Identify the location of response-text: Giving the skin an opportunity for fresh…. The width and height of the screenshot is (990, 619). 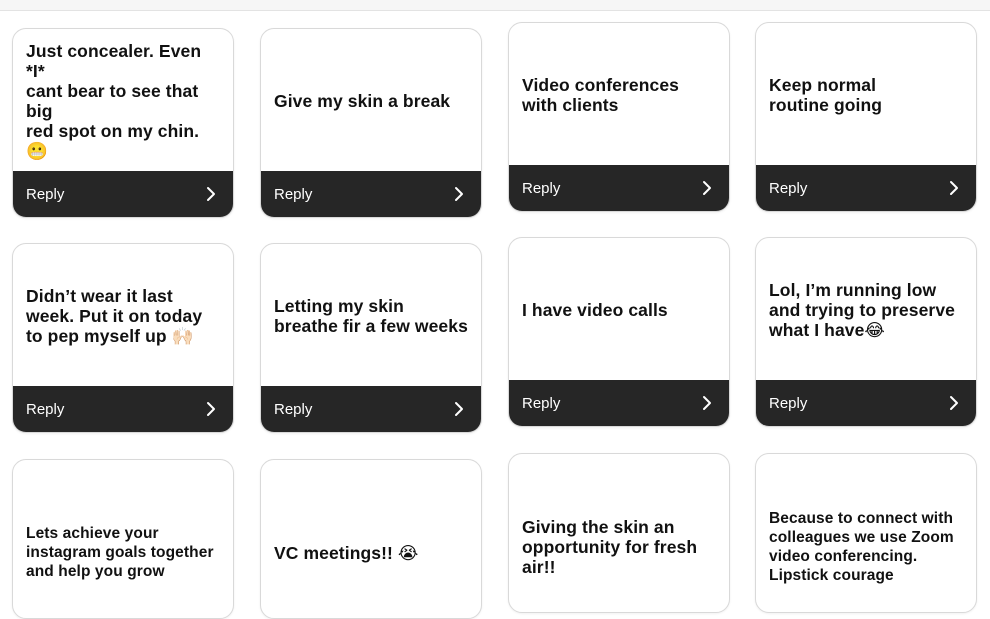
(610, 547).